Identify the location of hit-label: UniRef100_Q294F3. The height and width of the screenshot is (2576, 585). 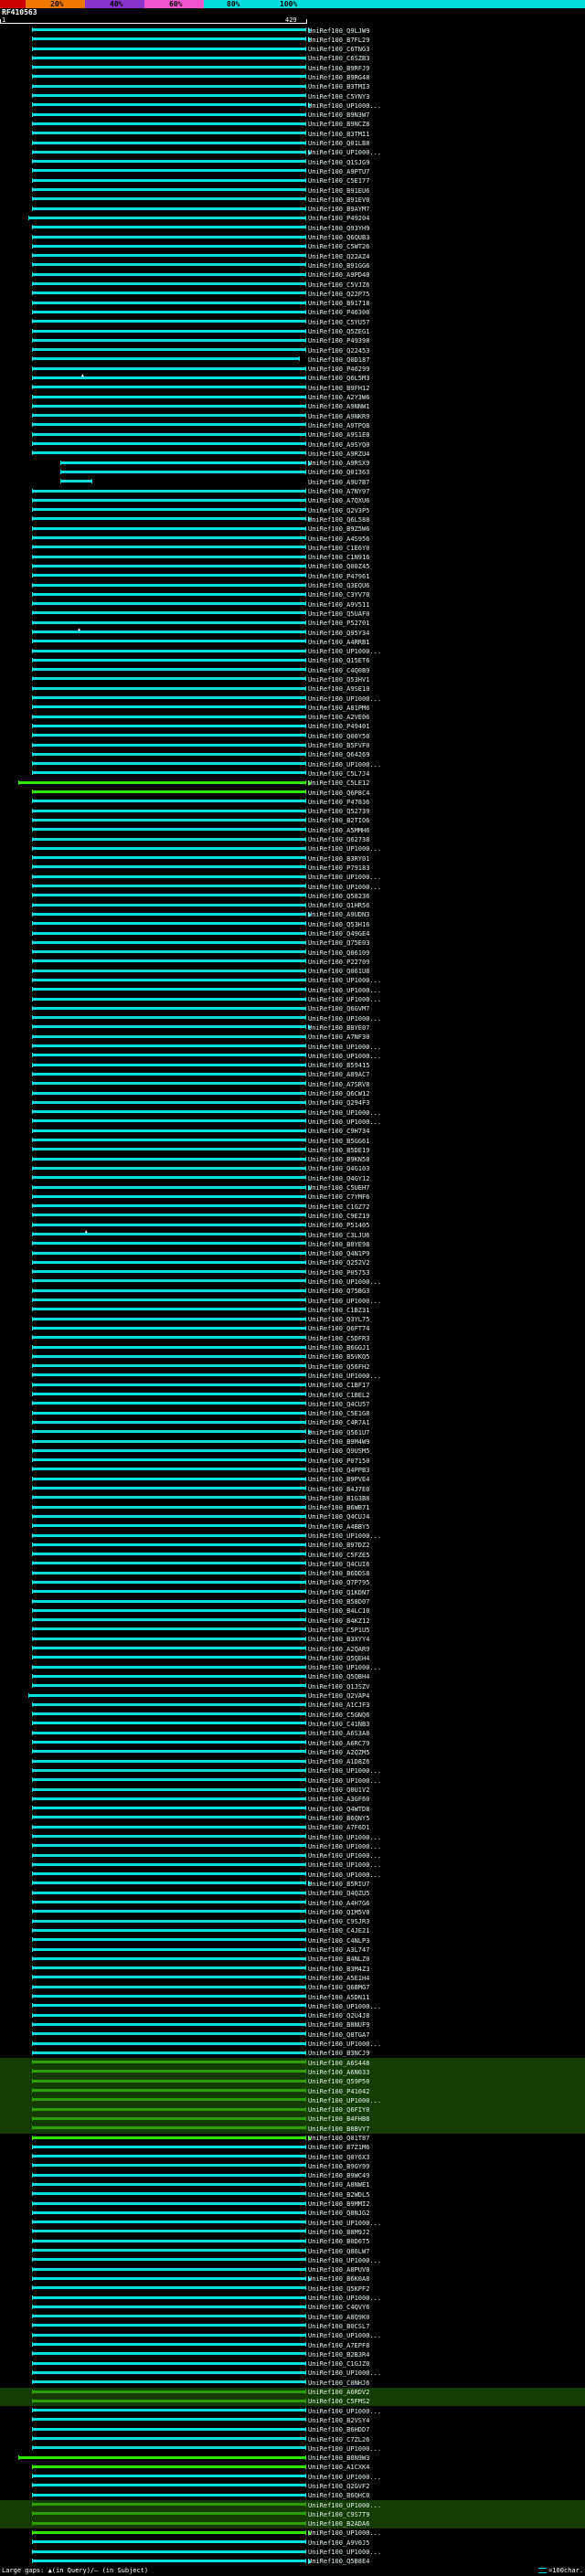
(339, 1103).